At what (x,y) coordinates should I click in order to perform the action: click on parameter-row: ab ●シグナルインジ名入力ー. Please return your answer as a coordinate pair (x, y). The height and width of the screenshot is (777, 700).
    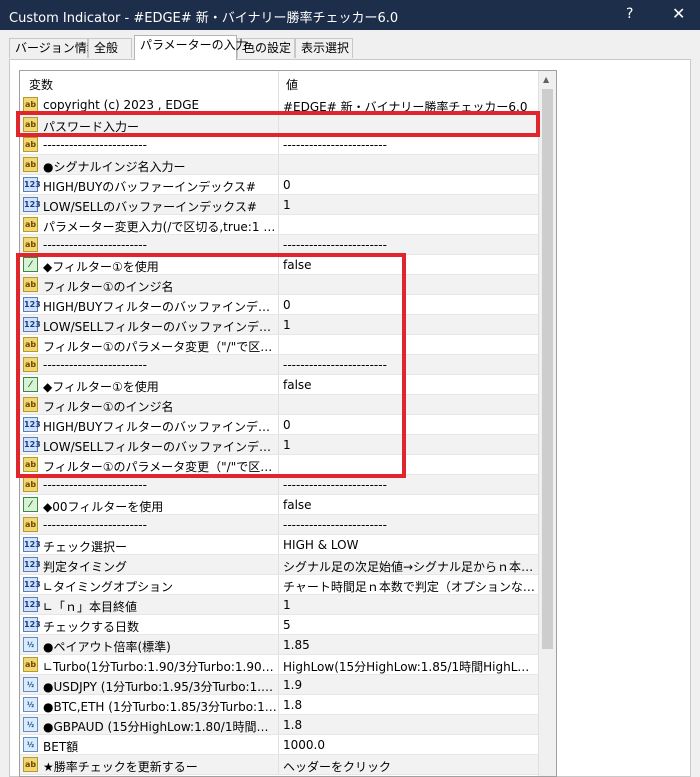
    Looking at the image, I should click on (279, 165).